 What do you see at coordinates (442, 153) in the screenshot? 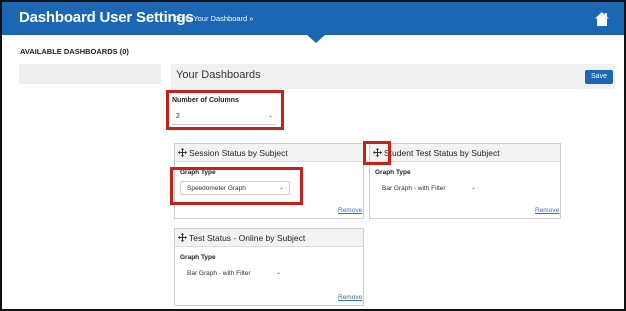
I see `card-title: Student Test Status by Subject` at bounding box center [442, 153].